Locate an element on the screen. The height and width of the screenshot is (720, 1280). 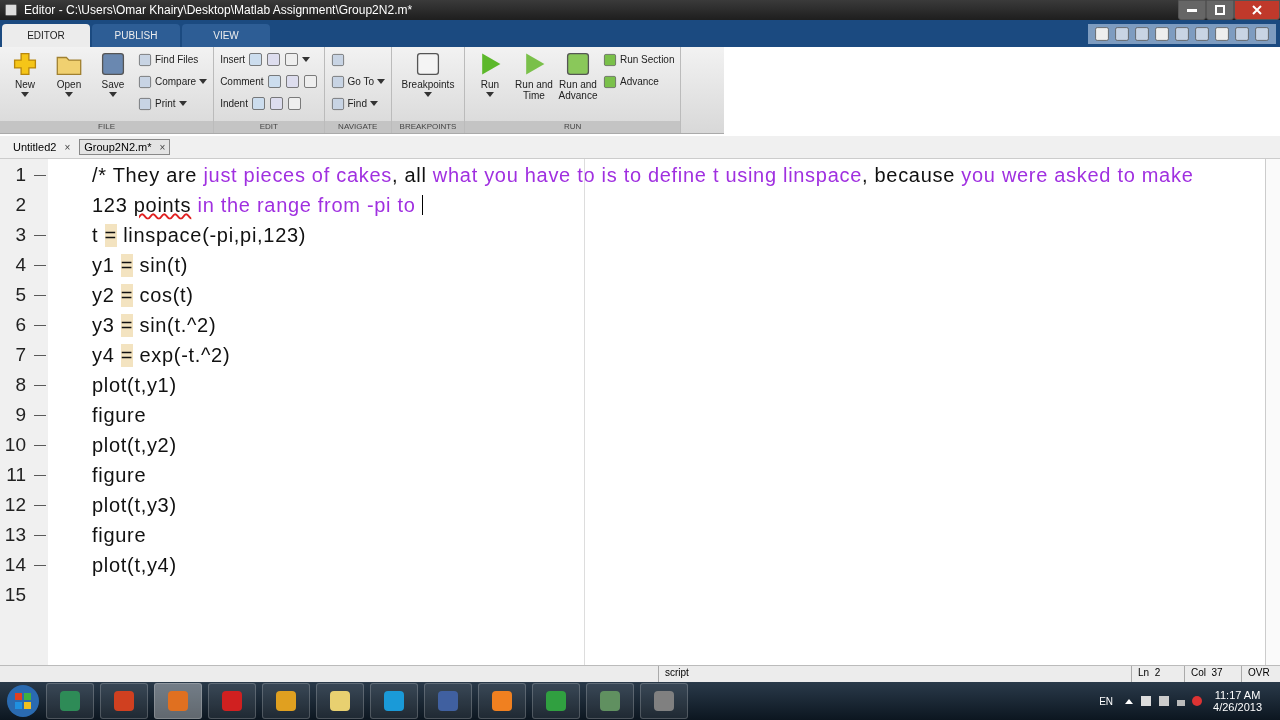
line-number: 15 is located at coordinates (14, 595).